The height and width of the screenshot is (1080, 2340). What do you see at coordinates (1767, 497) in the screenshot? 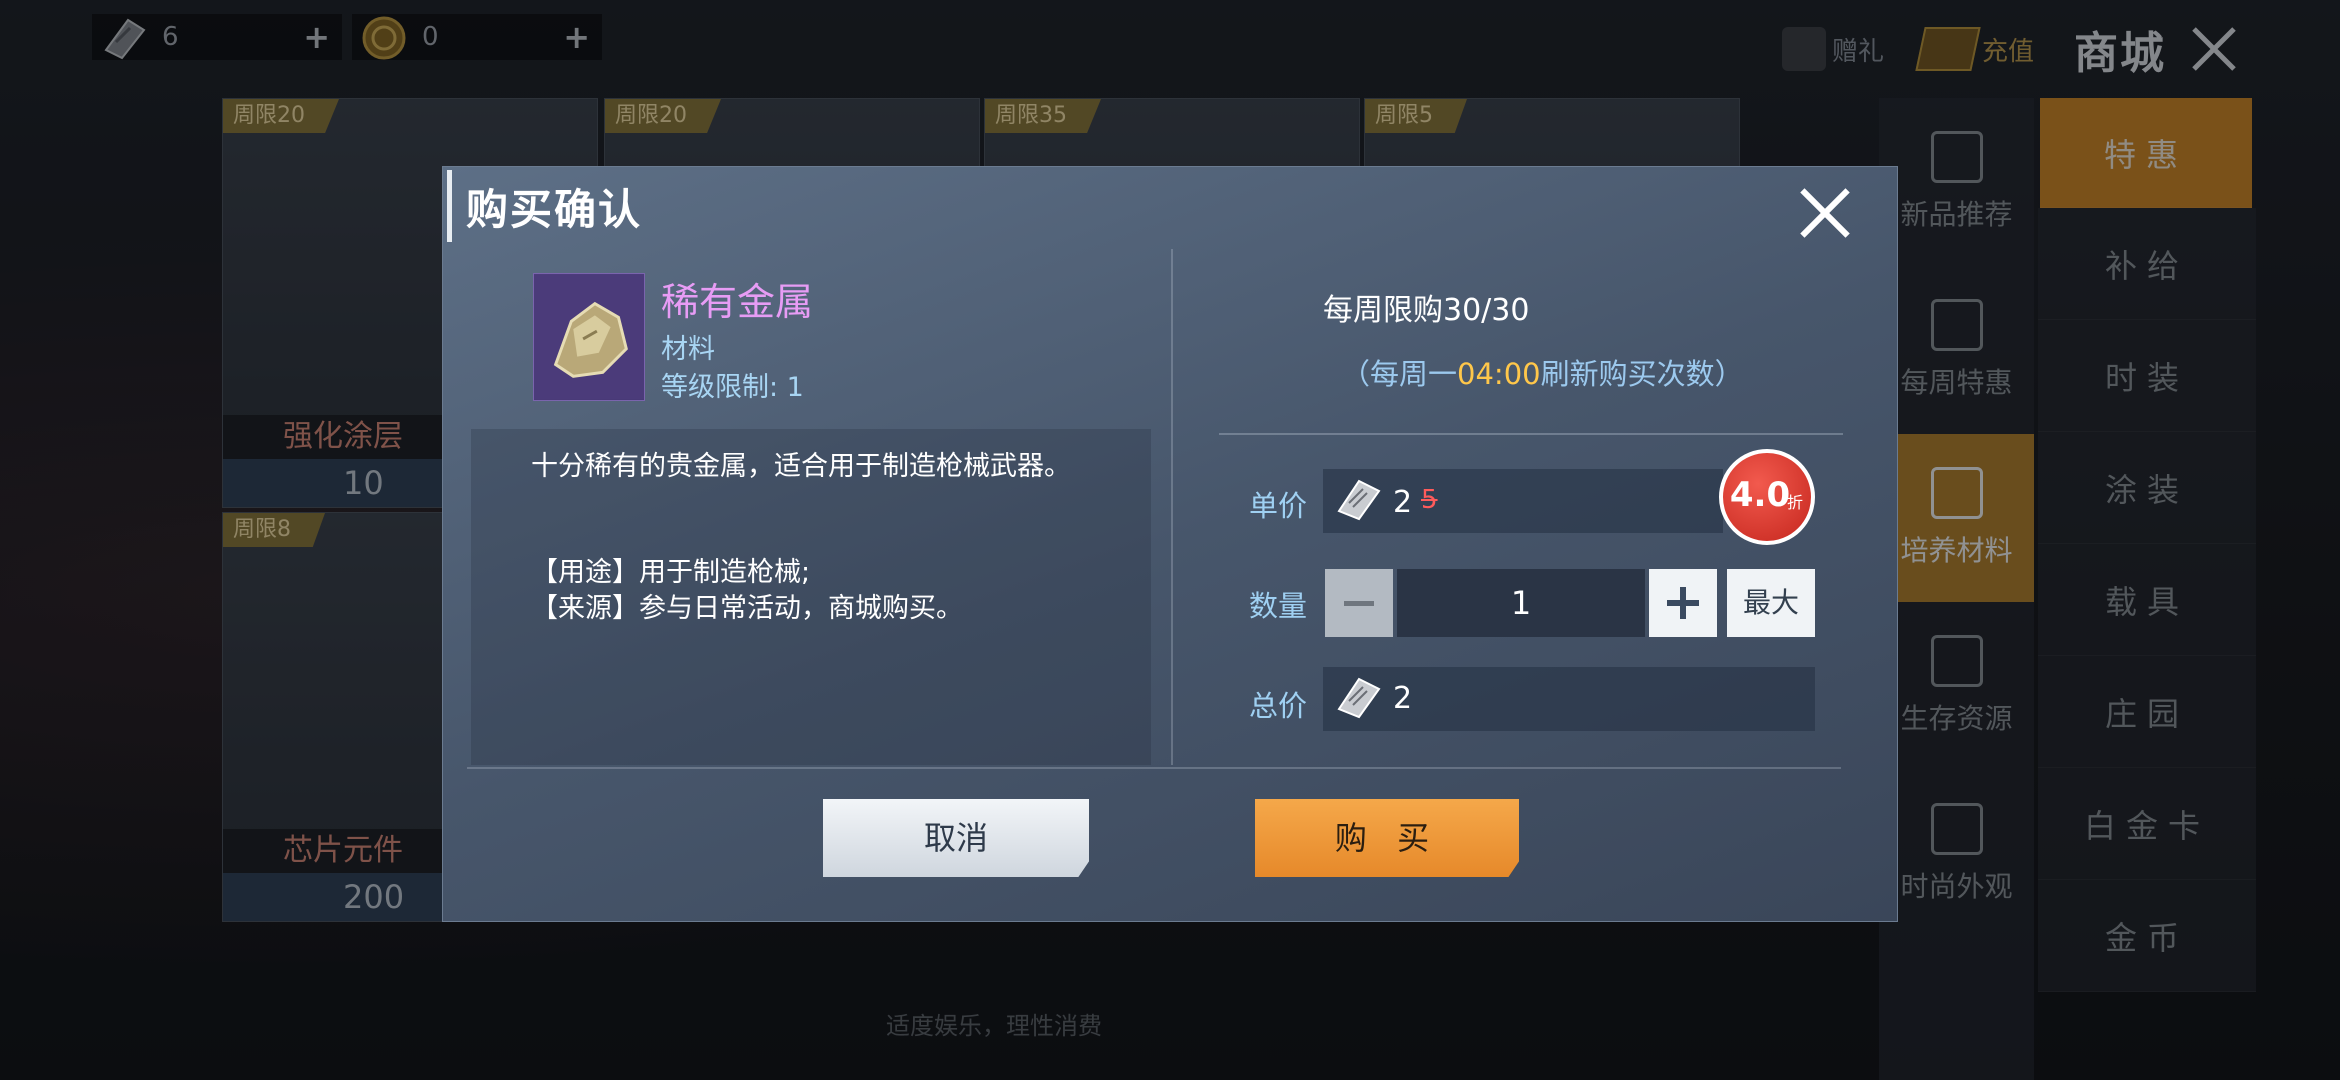
I see `discount-badge: 4.0 折` at bounding box center [1767, 497].